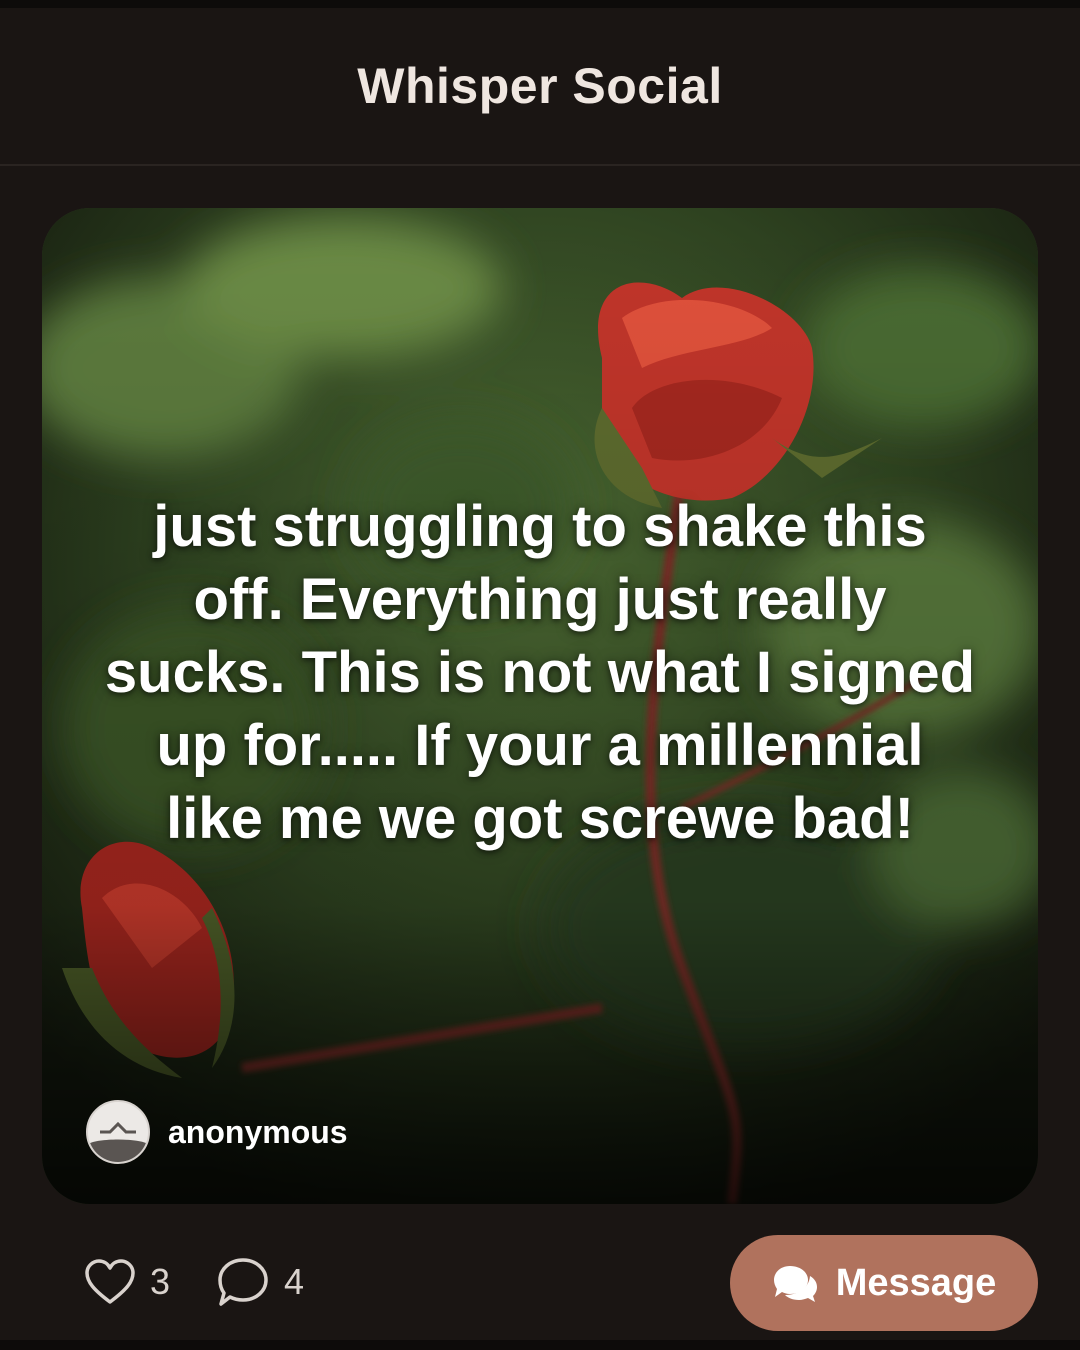 The height and width of the screenshot is (1350, 1080). I want to click on message-label: Message, so click(916, 1282).